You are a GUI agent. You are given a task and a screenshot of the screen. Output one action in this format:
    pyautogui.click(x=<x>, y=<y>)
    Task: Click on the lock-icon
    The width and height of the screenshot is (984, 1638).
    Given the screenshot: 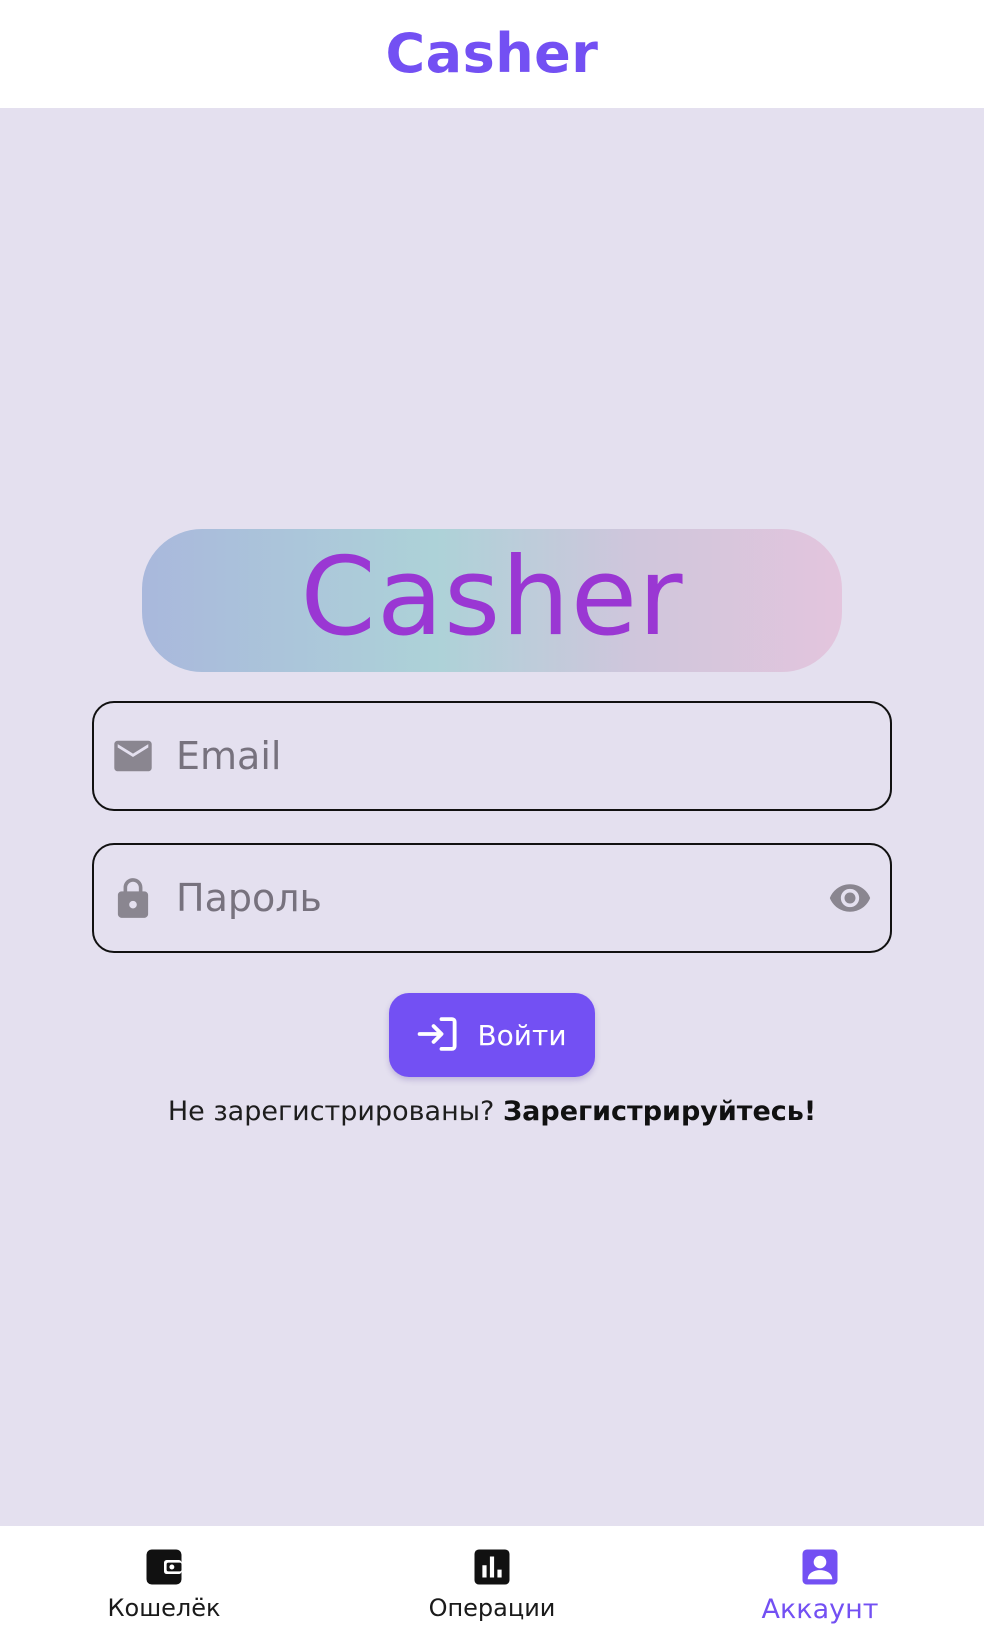 What is the action you would take?
    pyautogui.click(x=133, y=898)
    